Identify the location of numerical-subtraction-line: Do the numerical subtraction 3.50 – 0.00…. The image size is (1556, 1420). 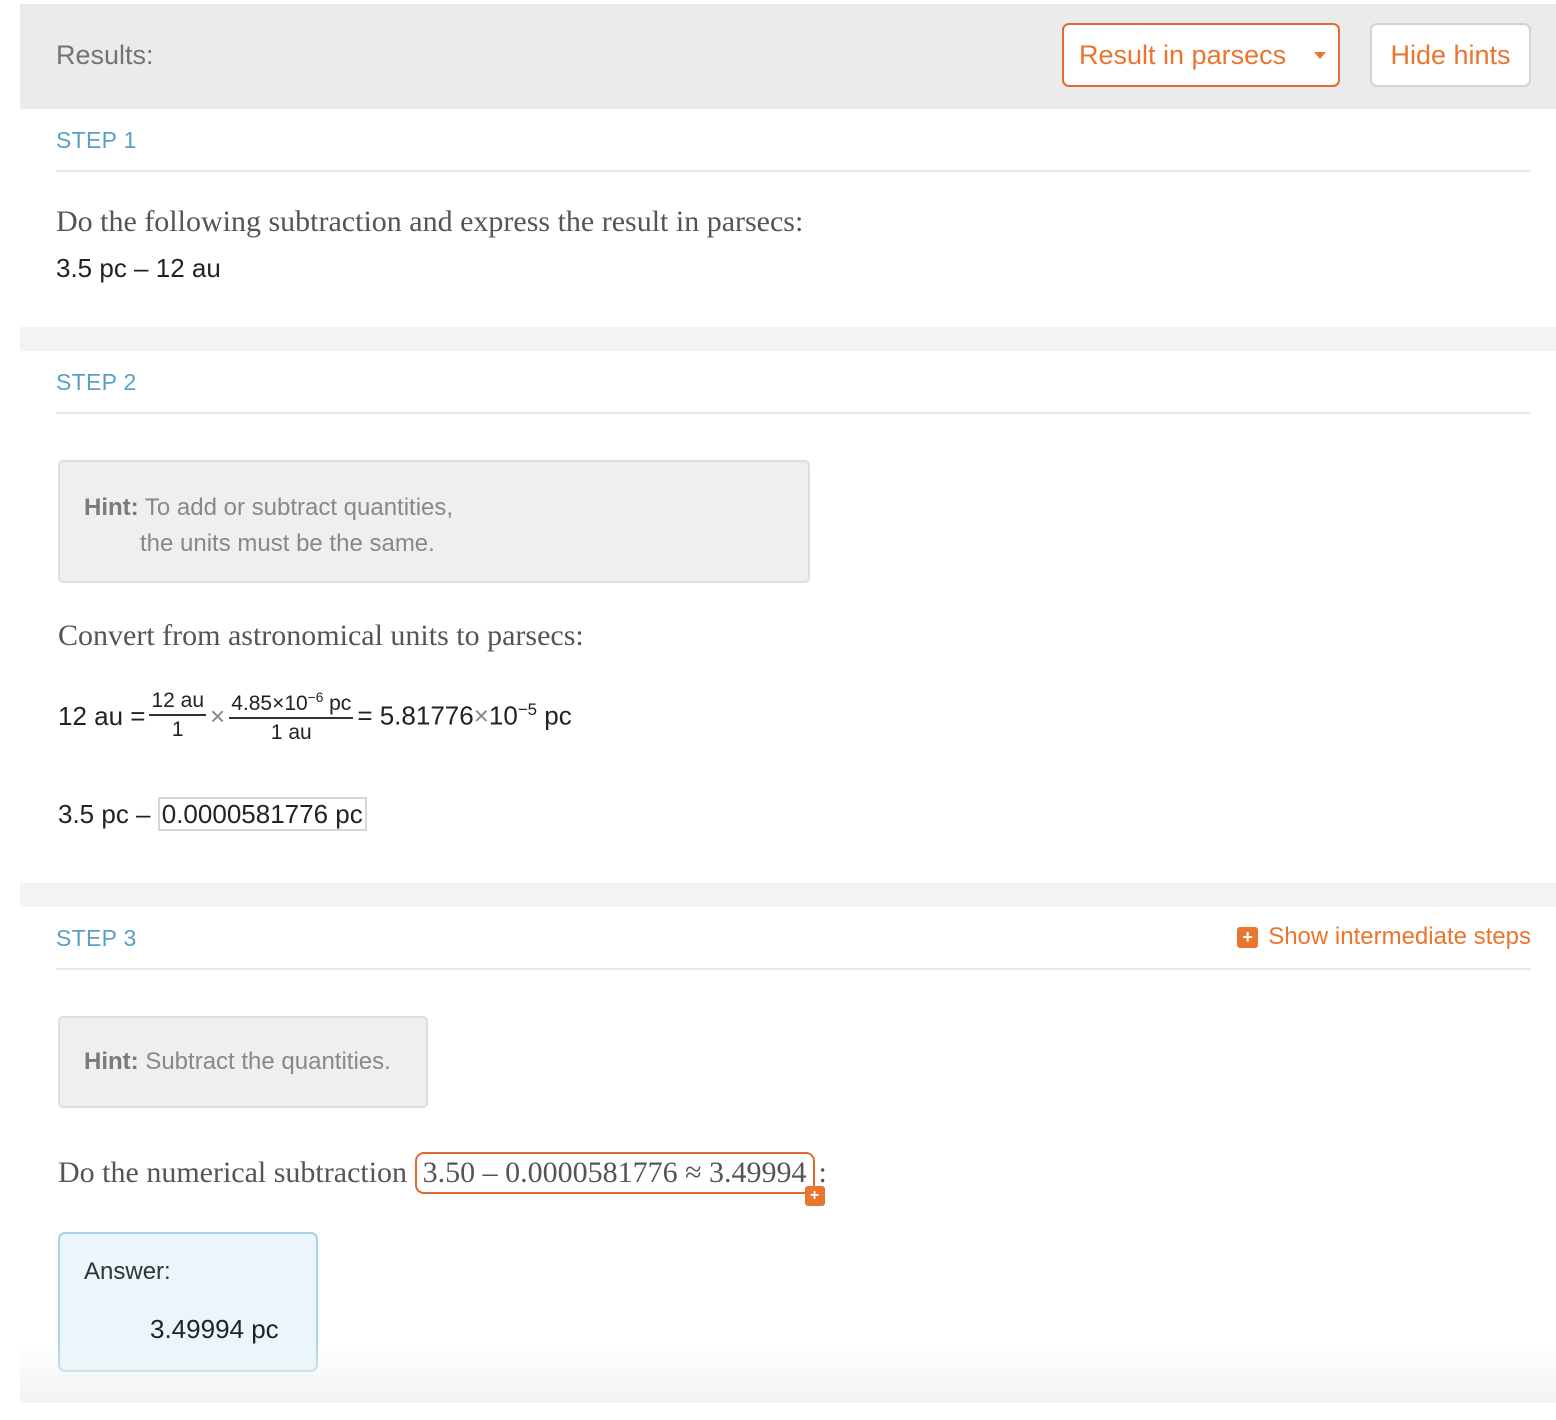
(442, 1179).